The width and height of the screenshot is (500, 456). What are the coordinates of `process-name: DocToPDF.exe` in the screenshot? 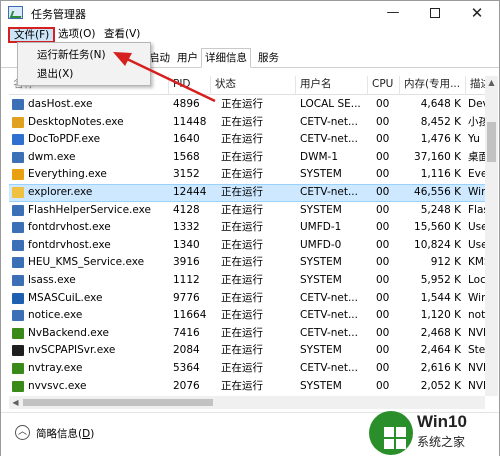 It's located at (64, 139).